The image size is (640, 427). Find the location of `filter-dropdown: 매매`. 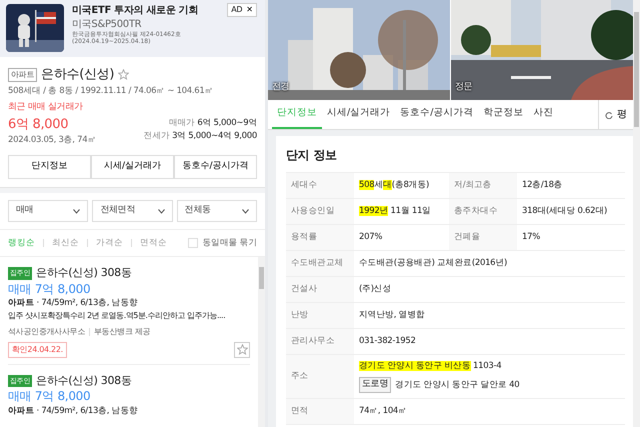

filter-dropdown: 매매 is located at coordinates (48, 211).